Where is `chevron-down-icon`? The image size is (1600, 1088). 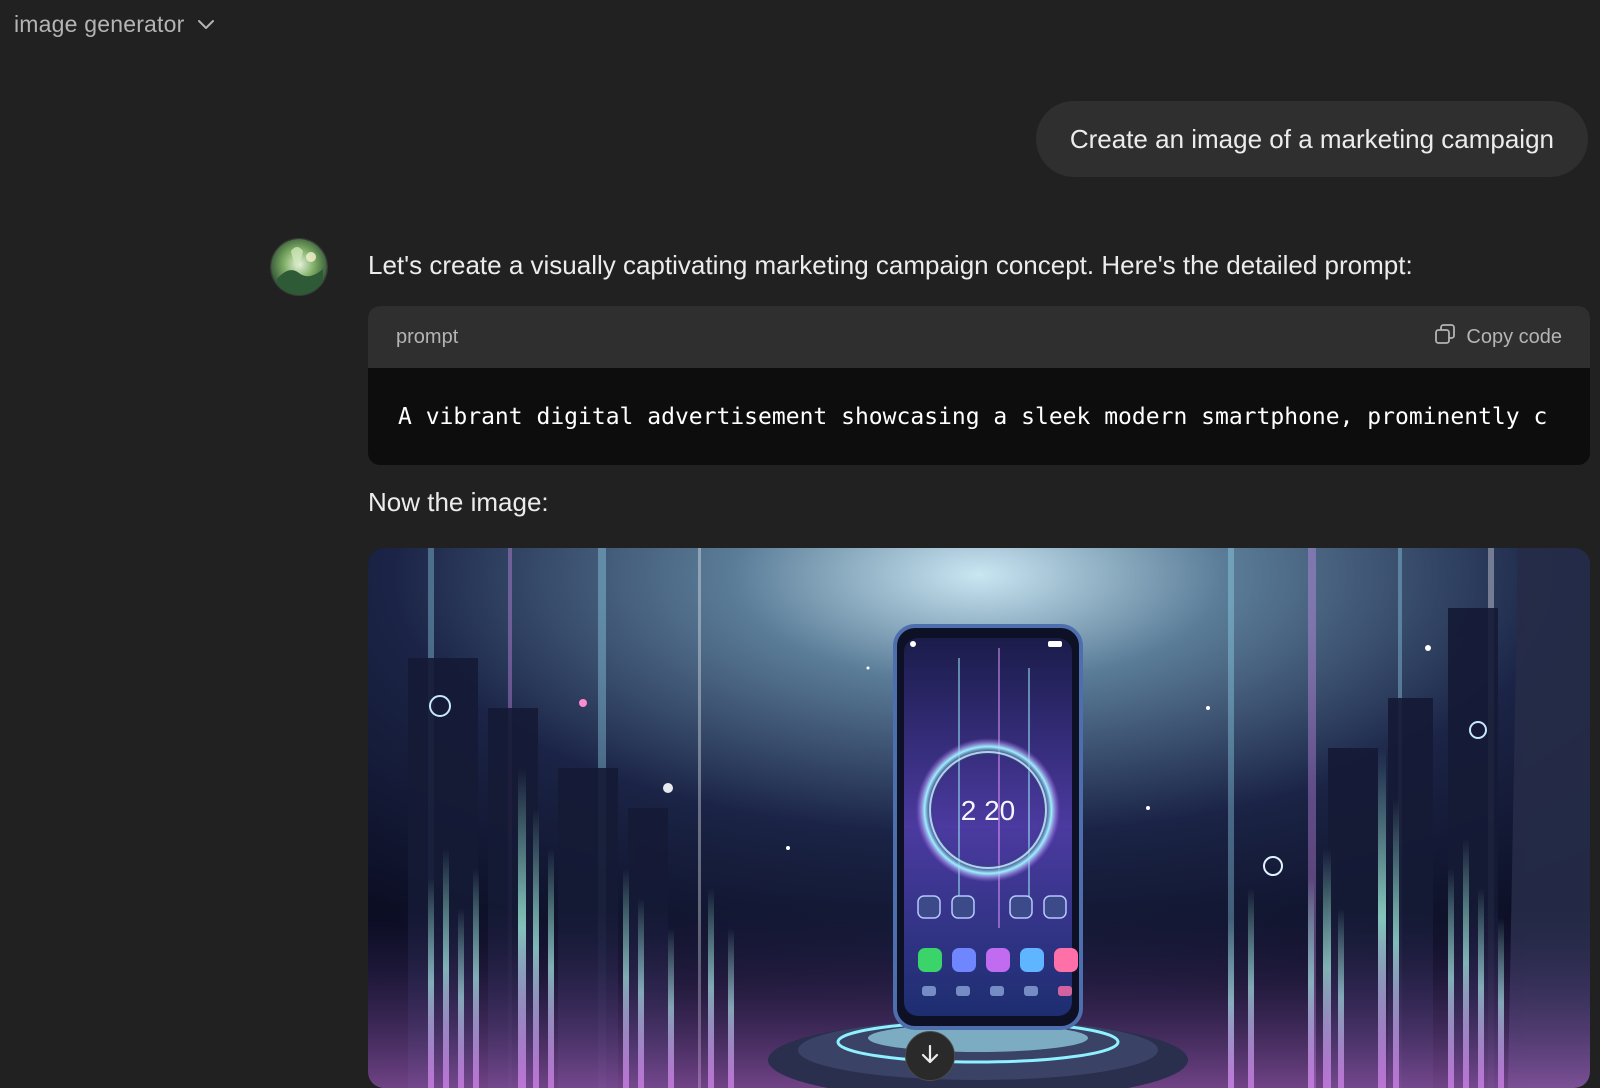 chevron-down-icon is located at coordinates (206, 24).